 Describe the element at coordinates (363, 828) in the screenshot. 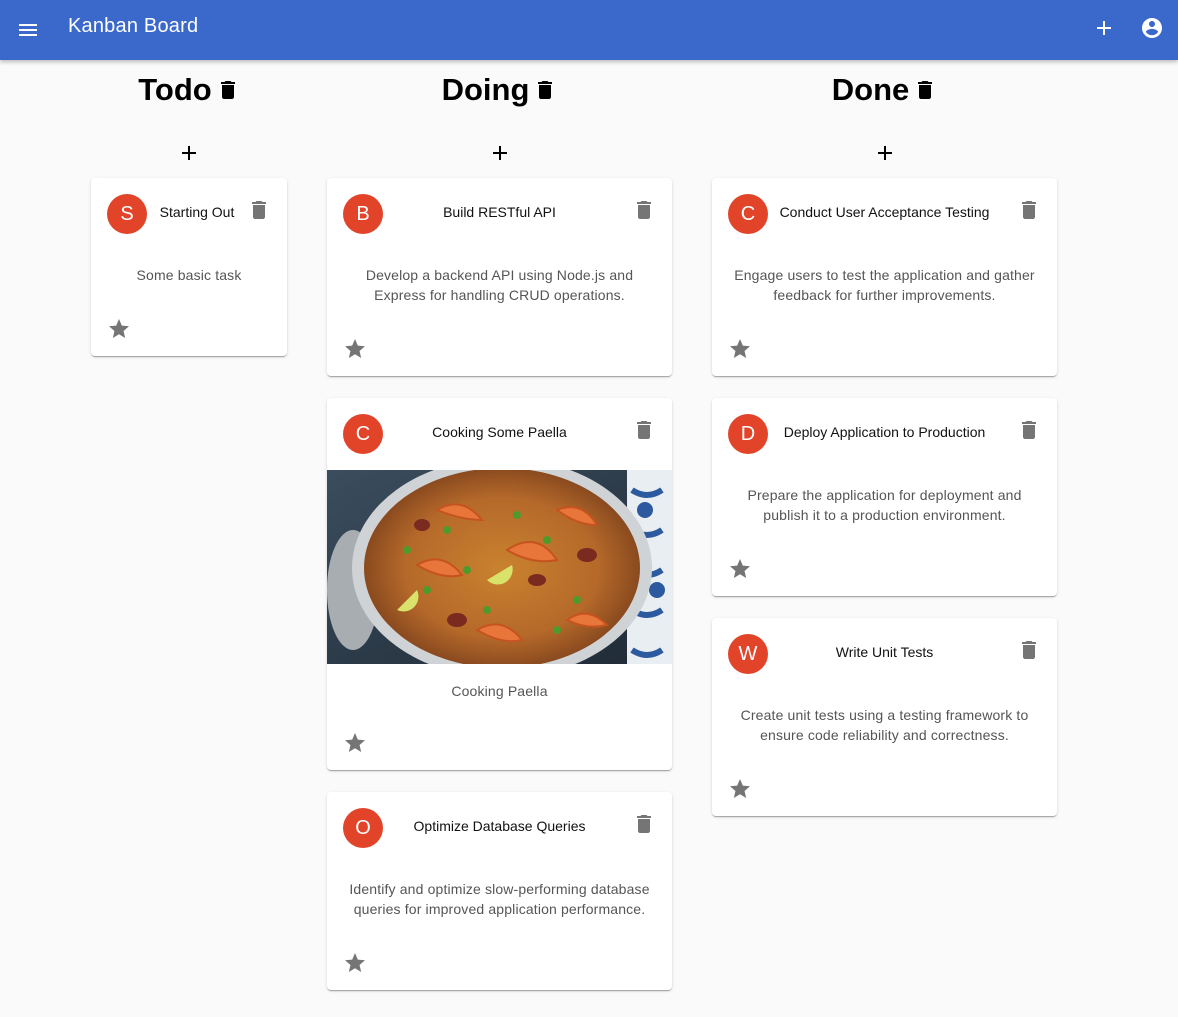

I see `avatar: O` at that location.